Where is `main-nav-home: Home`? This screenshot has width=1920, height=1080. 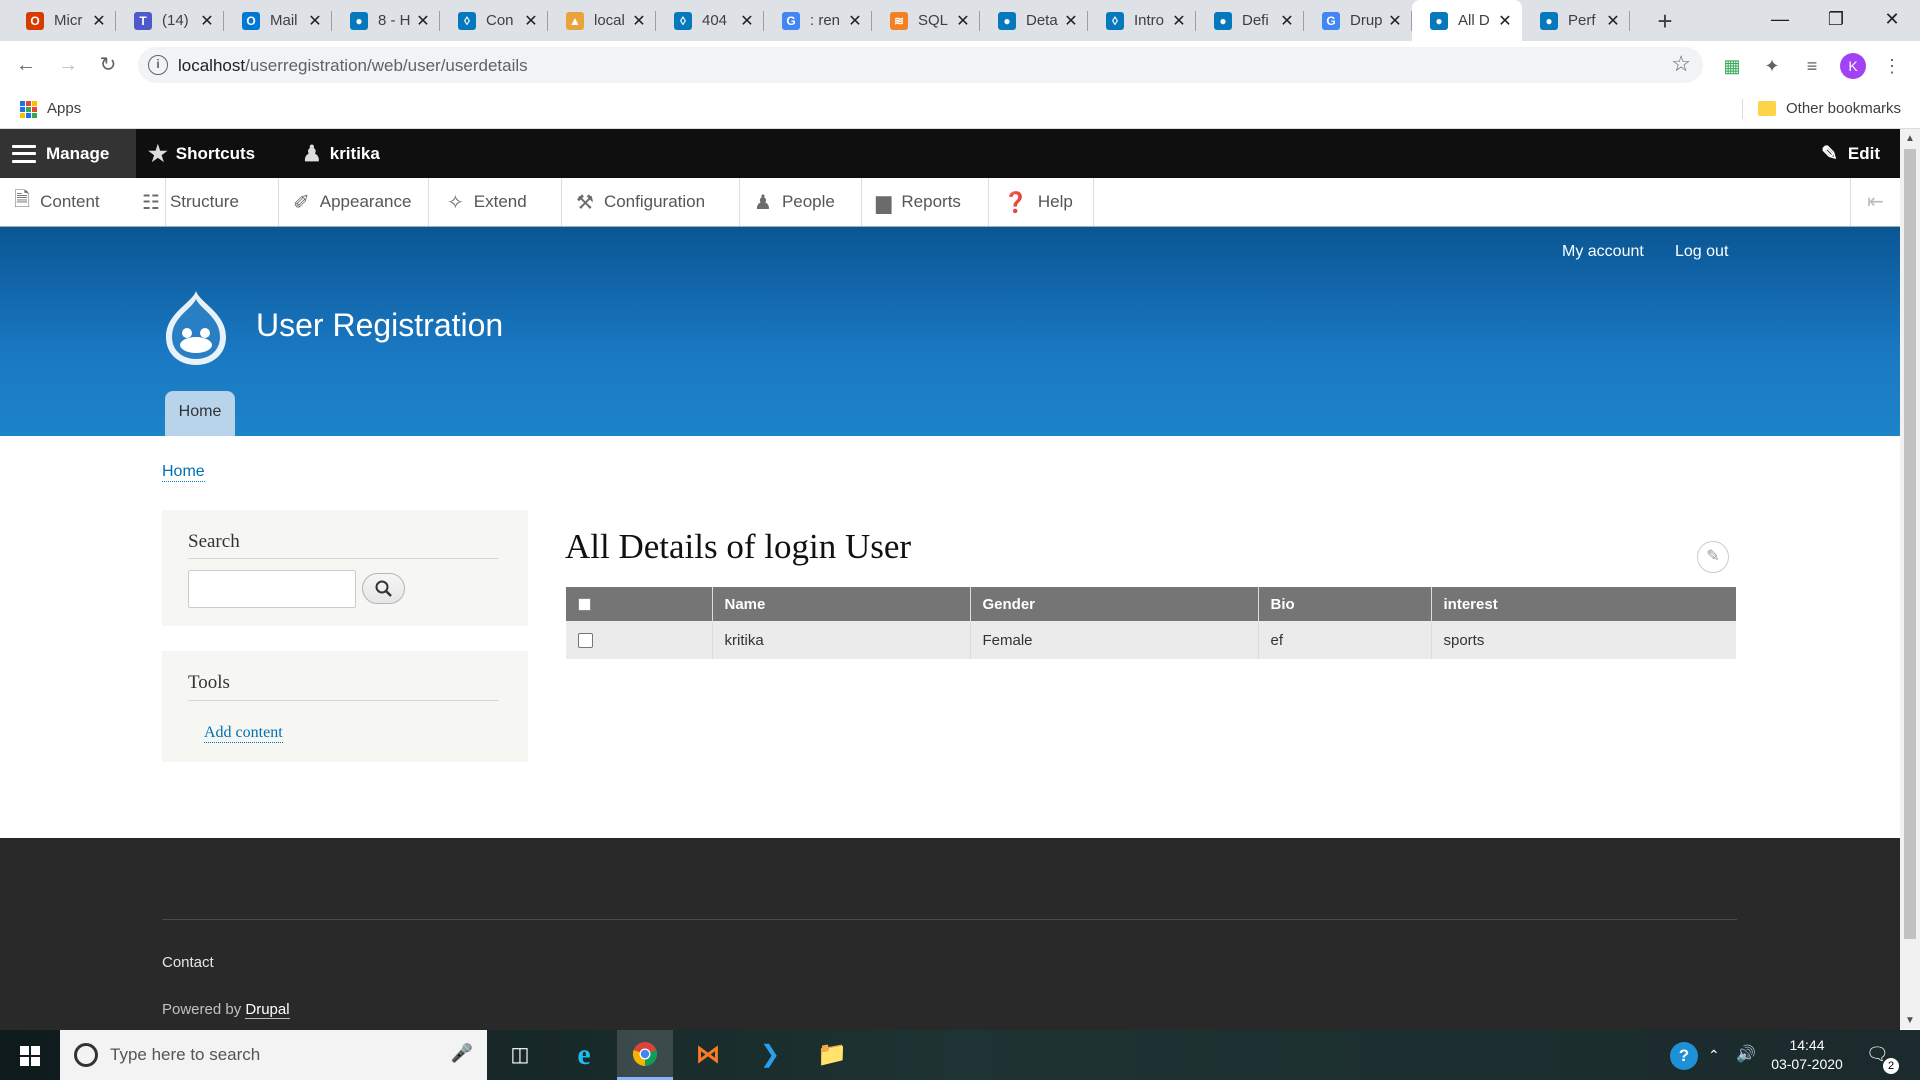 main-nav-home: Home is located at coordinates (200, 413).